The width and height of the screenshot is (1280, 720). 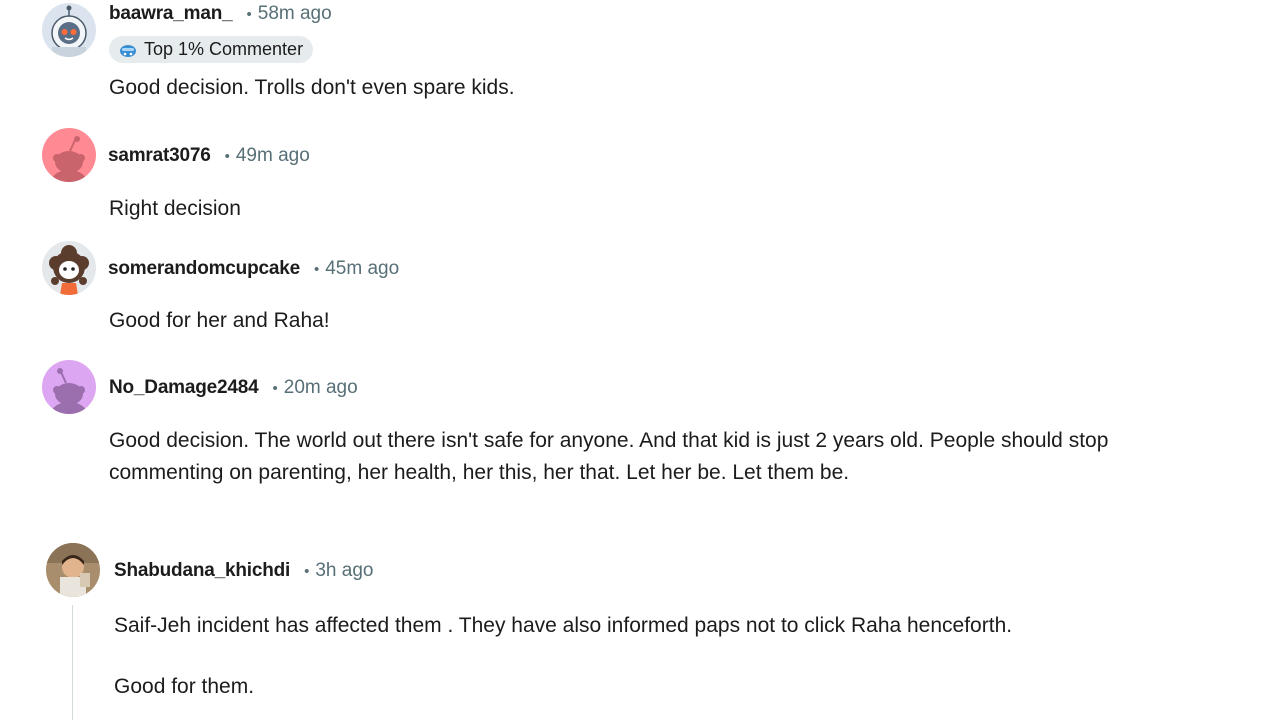 I want to click on username-link: Shabudana_khichdi, so click(x=202, y=571).